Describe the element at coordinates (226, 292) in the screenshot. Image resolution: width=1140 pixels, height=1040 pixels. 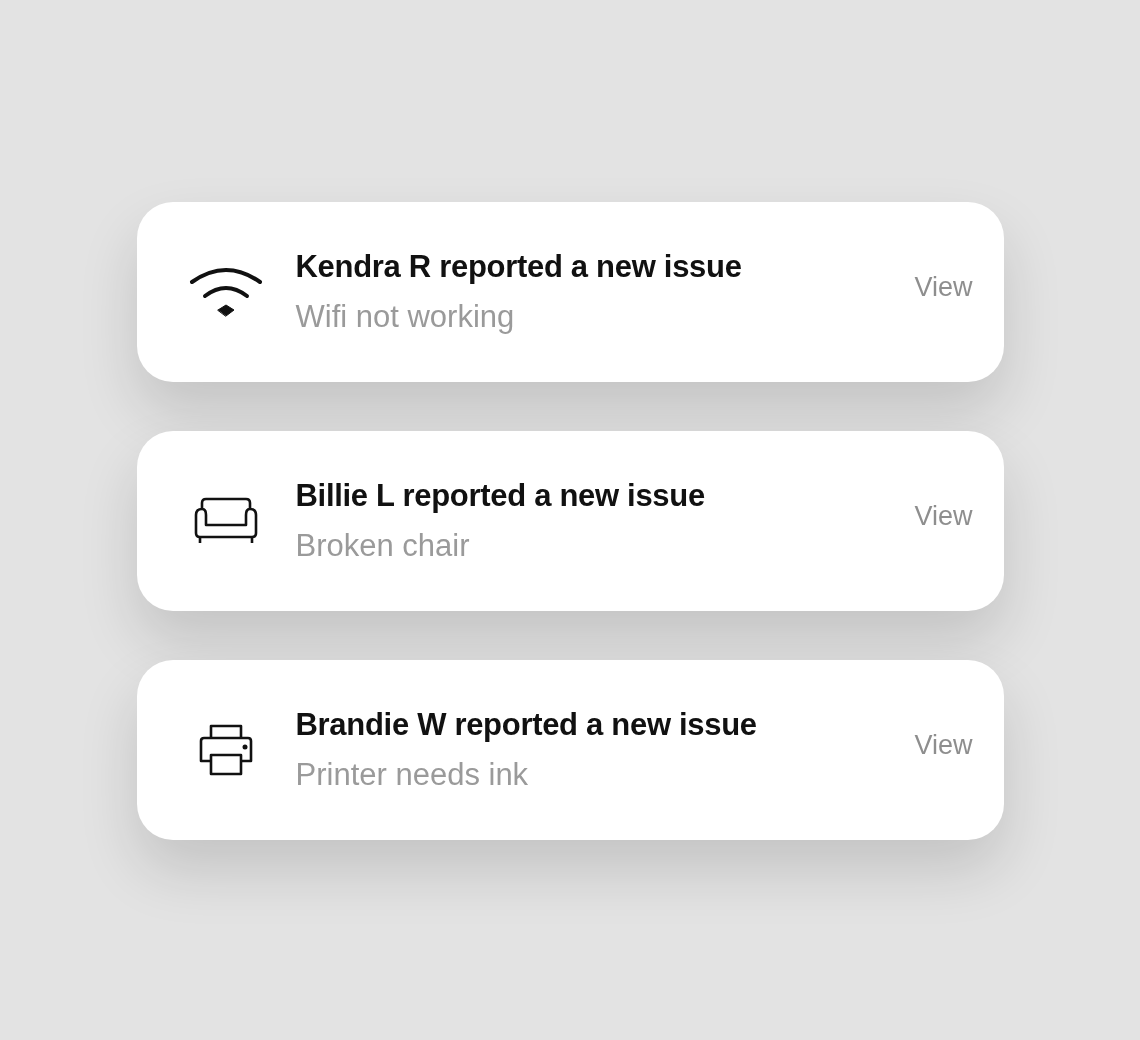
I see `wifi-icon` at that location.